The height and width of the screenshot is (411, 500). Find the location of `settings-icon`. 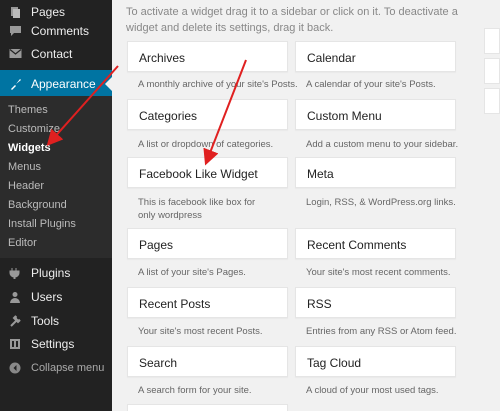

settings-icon is located at coordinates (15, 344).